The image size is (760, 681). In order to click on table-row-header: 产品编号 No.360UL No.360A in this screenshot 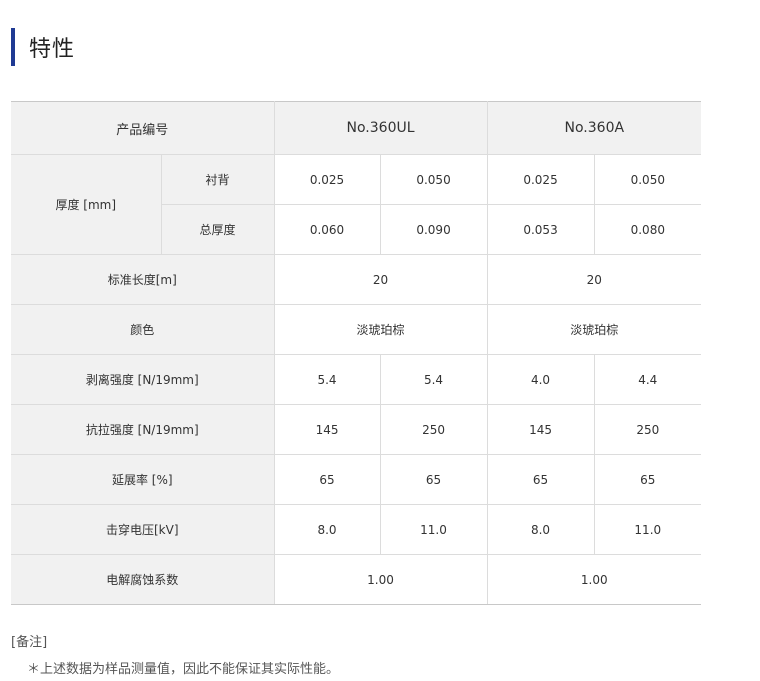, I will do `click(356, 128)`.